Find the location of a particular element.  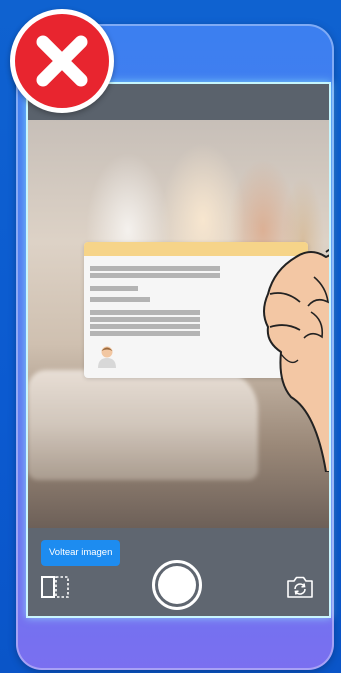

close-icon is located at coordinates (62, 61).